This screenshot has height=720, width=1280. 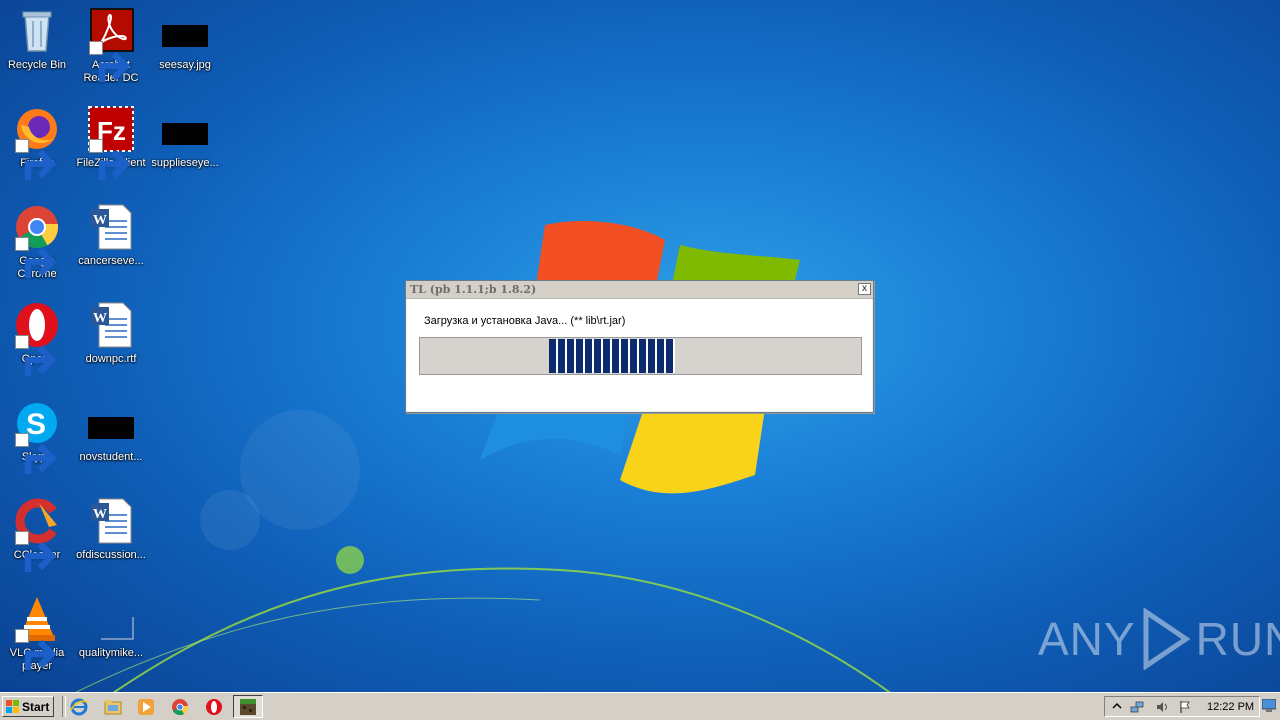 I want to click on progress-bar, so click(x=640, y=356).